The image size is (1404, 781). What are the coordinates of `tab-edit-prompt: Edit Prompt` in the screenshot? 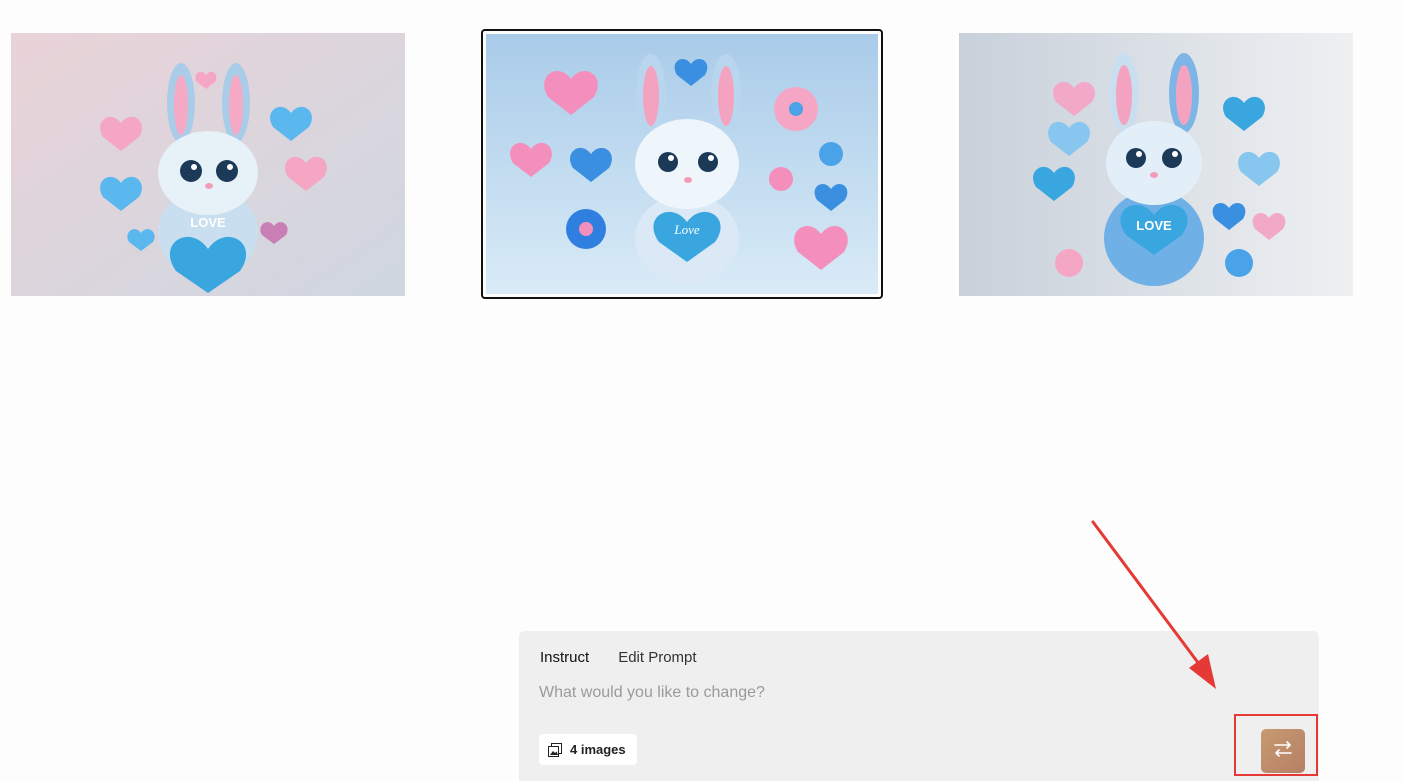 It's located at (657, 657).